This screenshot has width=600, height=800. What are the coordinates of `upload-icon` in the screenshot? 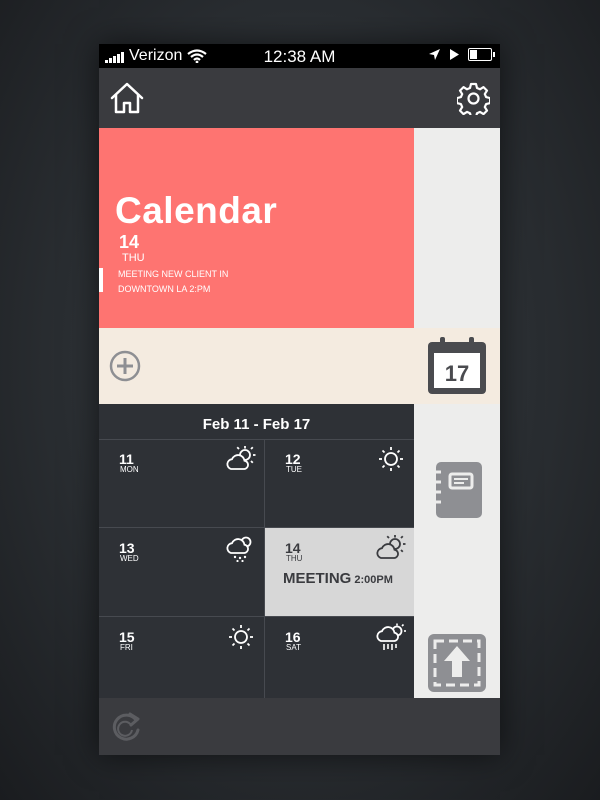 It's located at (457, 663).